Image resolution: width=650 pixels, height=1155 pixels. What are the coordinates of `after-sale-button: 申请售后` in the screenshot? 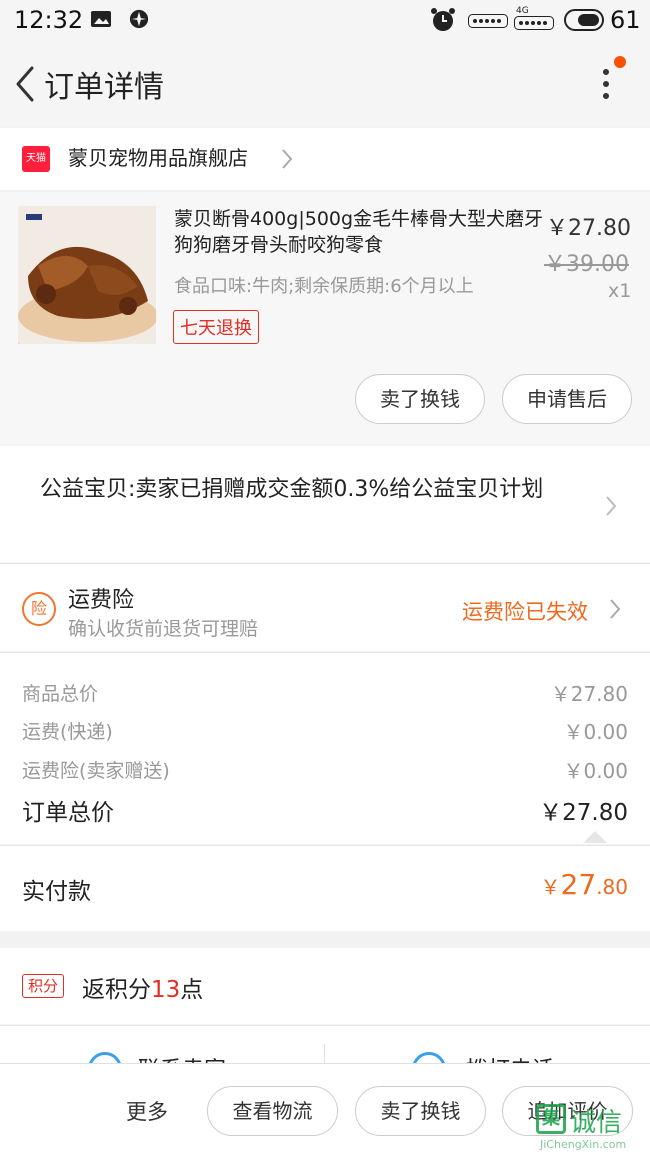 It's located at (567, 399).